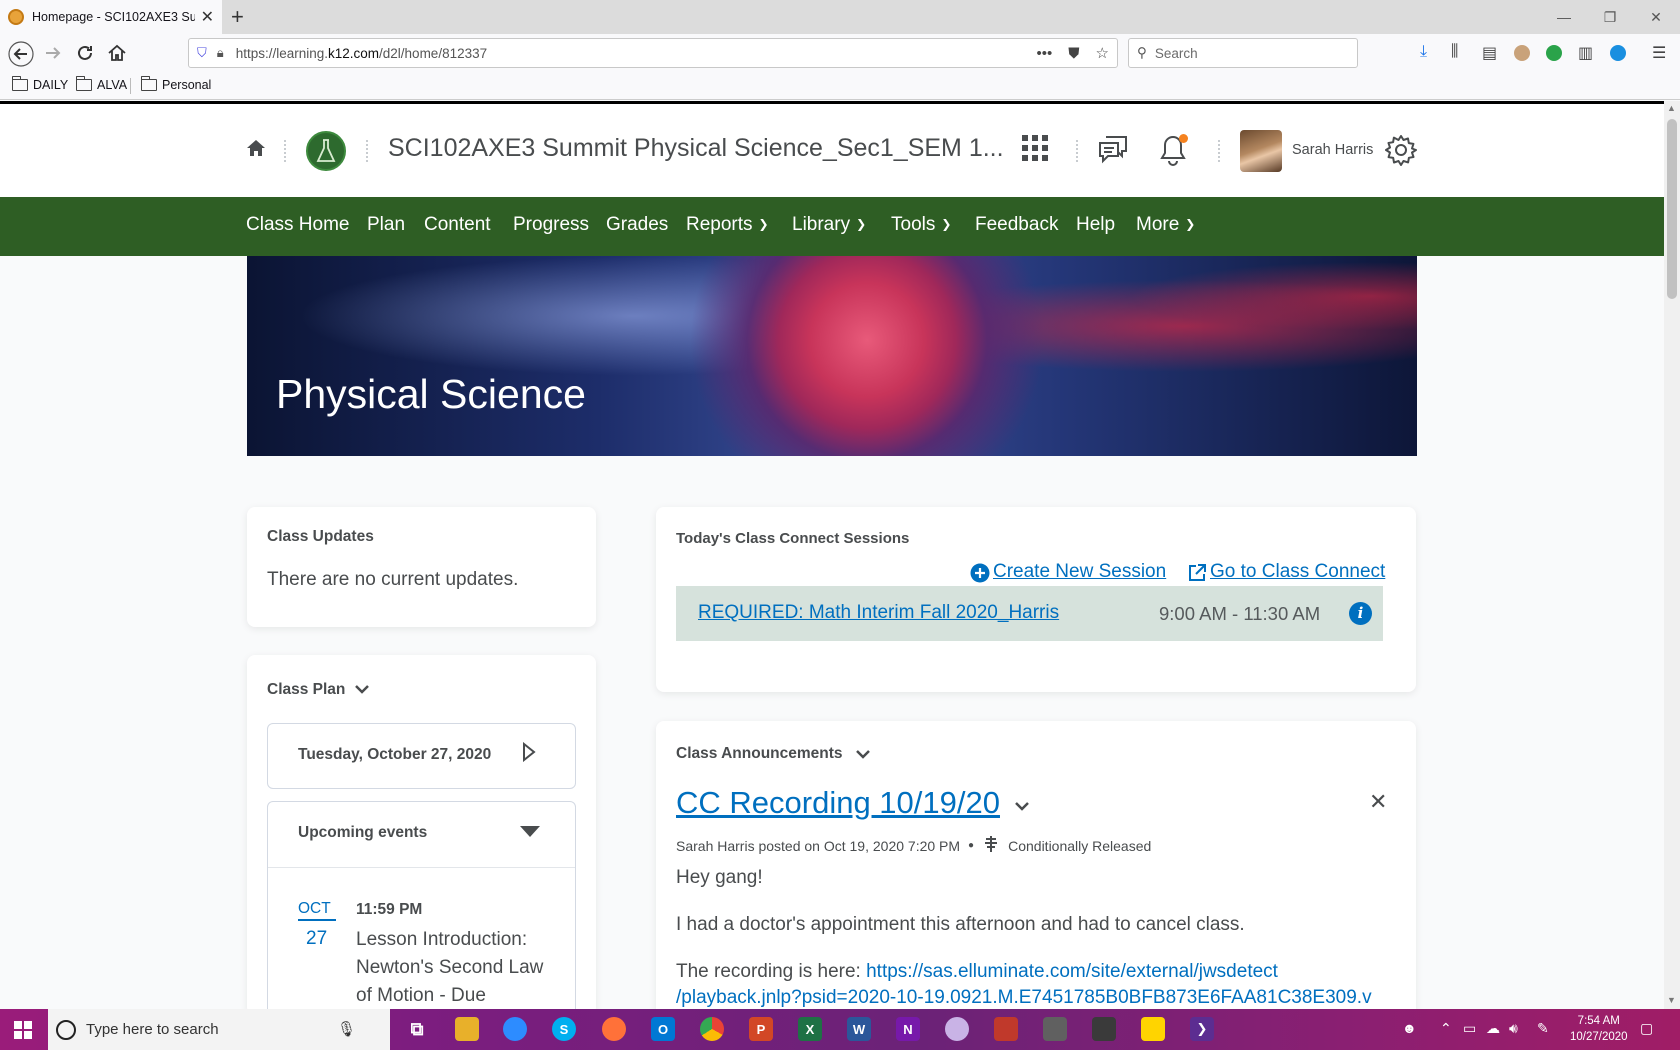 The image size is (1680, 1050). I want to click on library-icon: ⫼, so click(1454, 52).